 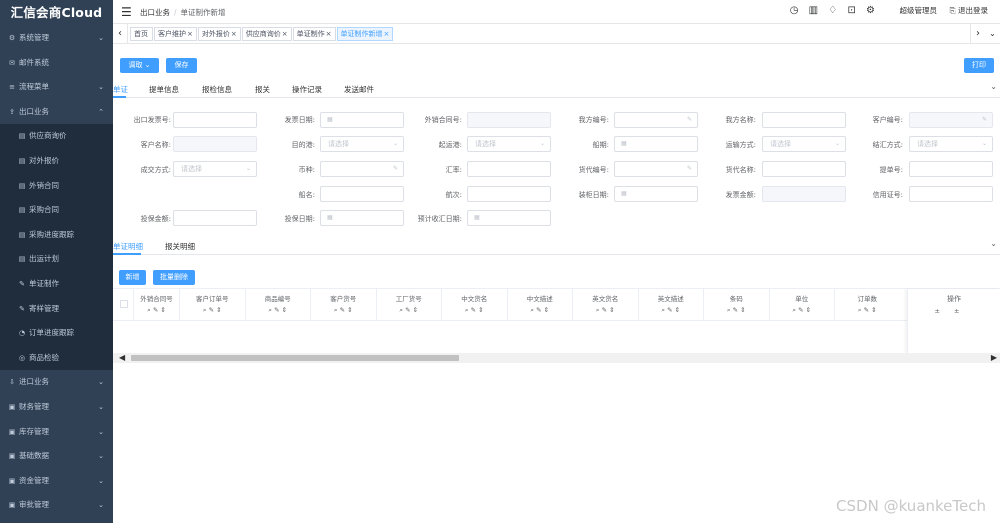 I want to click on settlement-select: 请选择 ⌄, so click(x=951, y=144).